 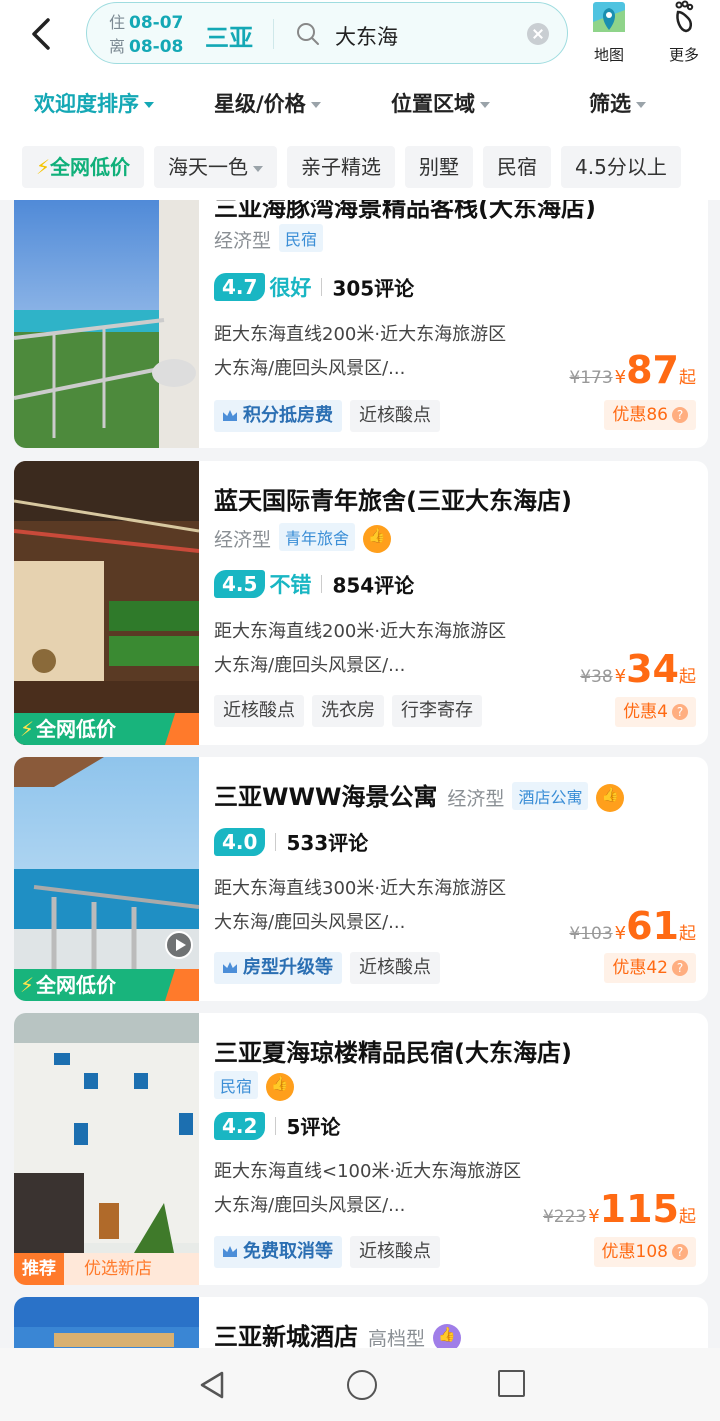 What do you see at coordinates (267, 103) in the screenshot?
I see `sort-star-price: 星级/价格` at bounding box center [267, 103].